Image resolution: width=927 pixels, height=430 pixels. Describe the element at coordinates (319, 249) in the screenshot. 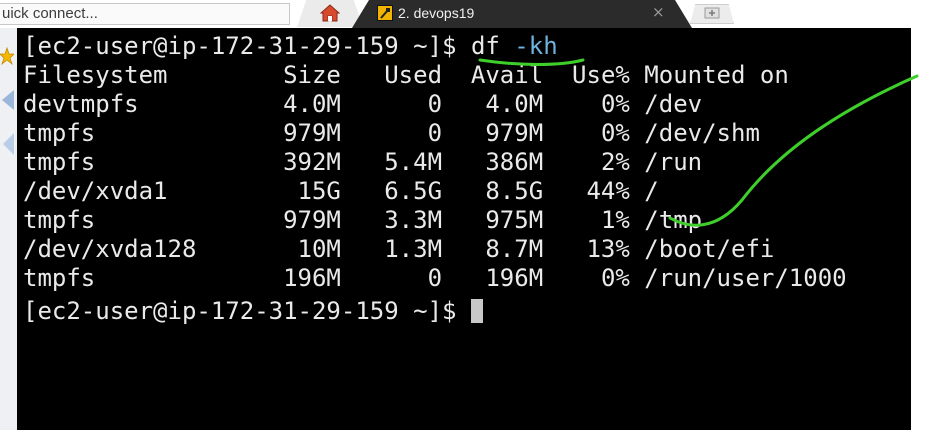

I see `df-cell-size: 10M` at that location.